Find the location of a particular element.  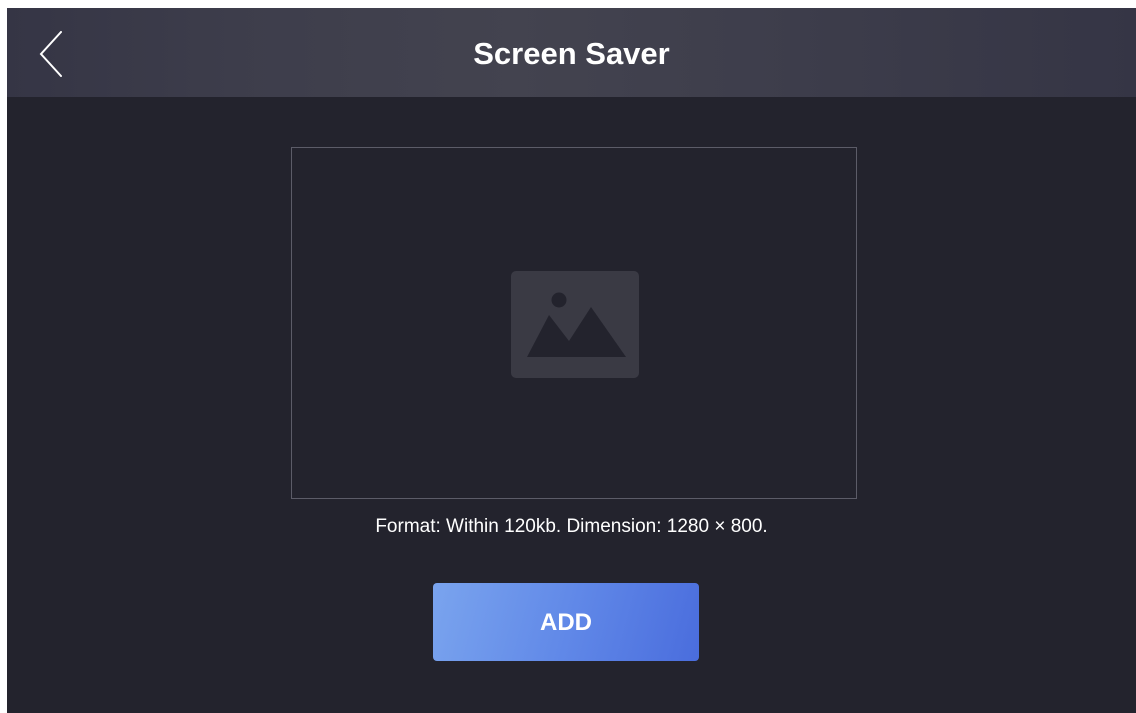

back-button is located at coordinates (51, 53).